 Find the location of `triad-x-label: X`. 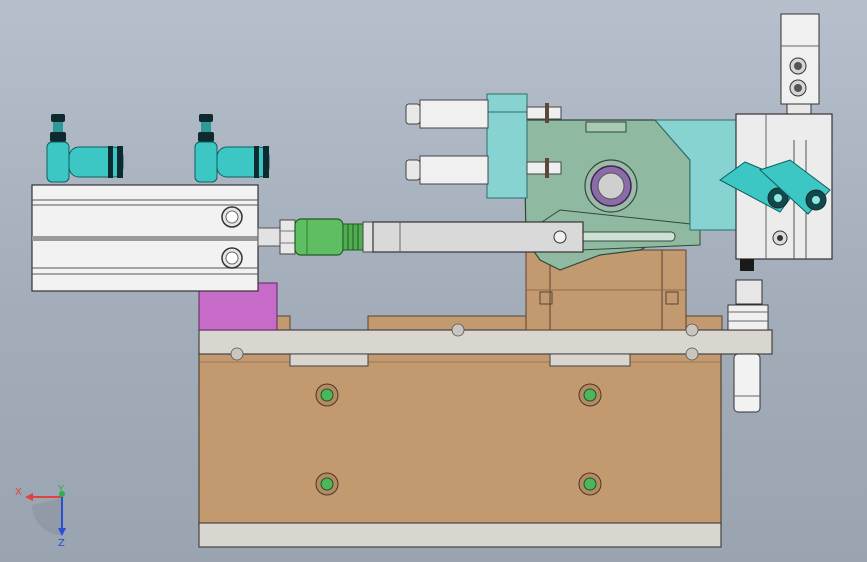

triad-x-label: X is located at coordinates (18, 492).